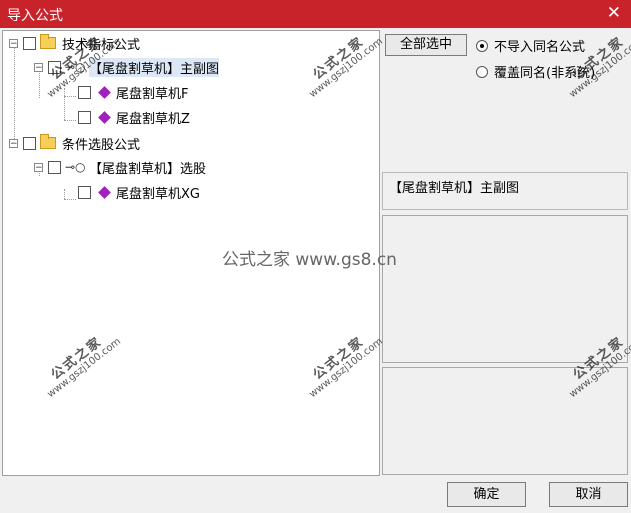 The width and height of the screenshot is (631, 513). I want to click on node-label: 【尾盘割草机】选股, so click(148, 169).